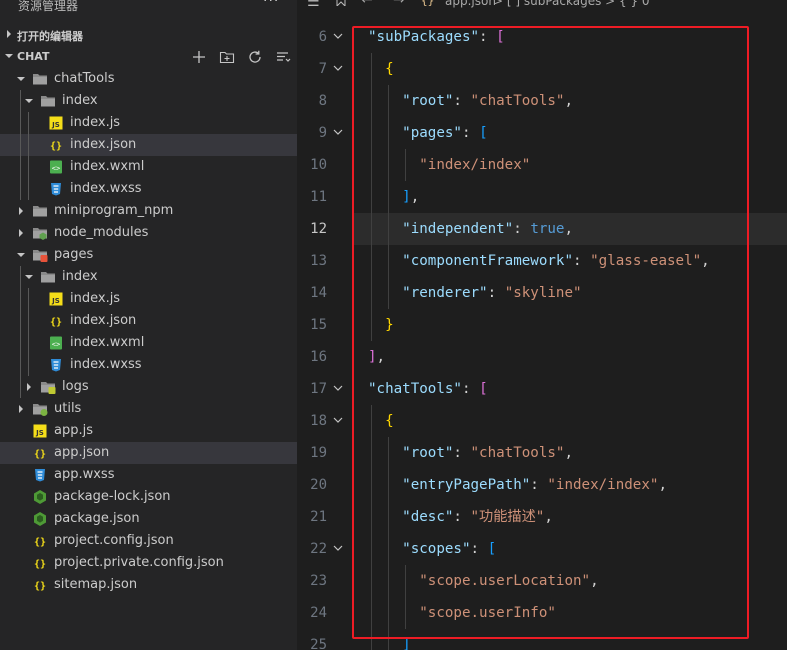 This screenshot has width=787, height=650. Describe the element at coordinates (148, 585) in the screenshot. I see `tree-file-sitemap-json: {} sitemap.json` at that location.